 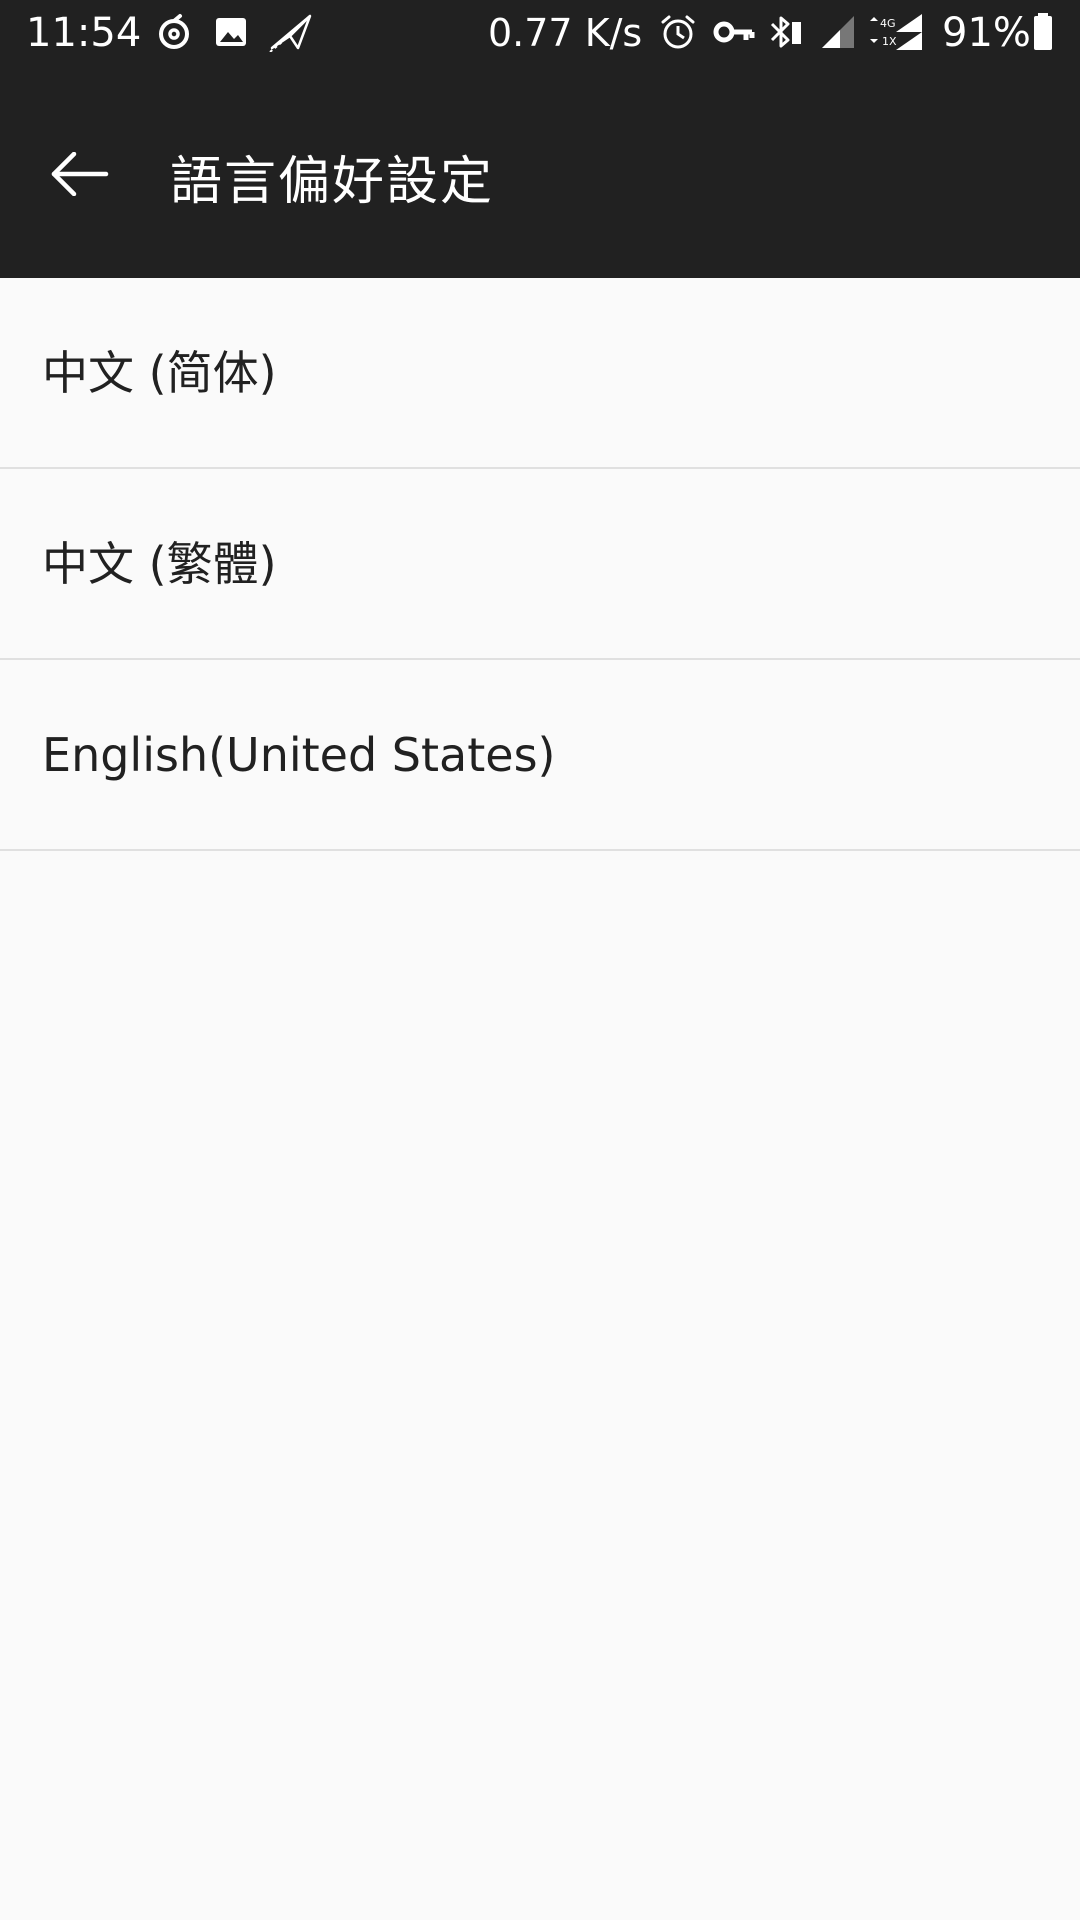 I want to click on battery-icon, so click(x=1043, y=32).